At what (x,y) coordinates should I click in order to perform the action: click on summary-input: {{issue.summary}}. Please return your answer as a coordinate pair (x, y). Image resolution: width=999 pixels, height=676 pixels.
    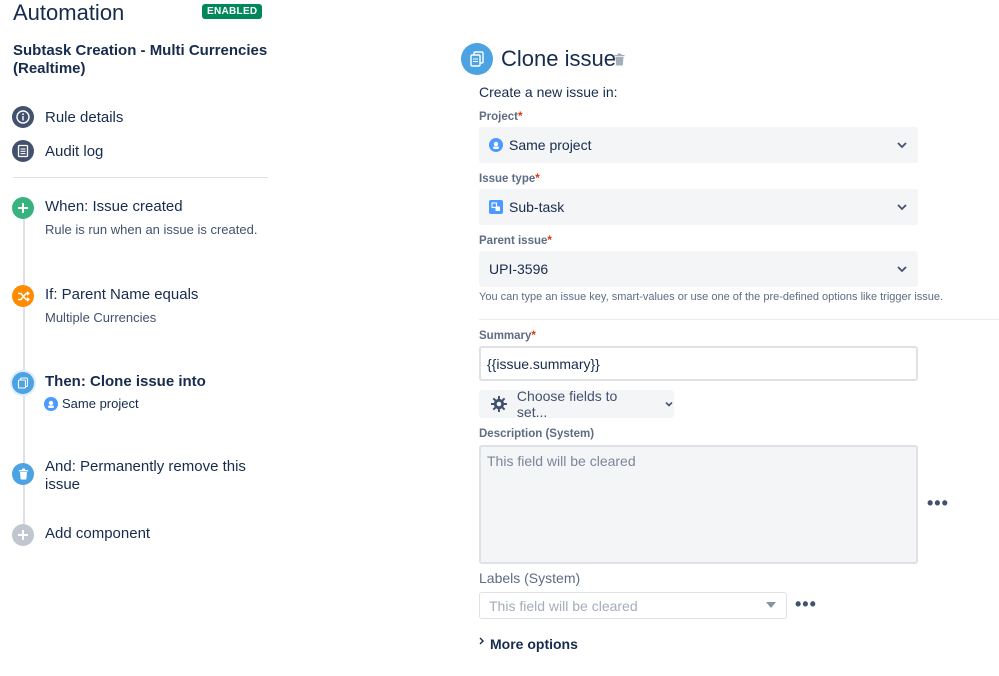
    Looking at the image, I should click on (698, 363).